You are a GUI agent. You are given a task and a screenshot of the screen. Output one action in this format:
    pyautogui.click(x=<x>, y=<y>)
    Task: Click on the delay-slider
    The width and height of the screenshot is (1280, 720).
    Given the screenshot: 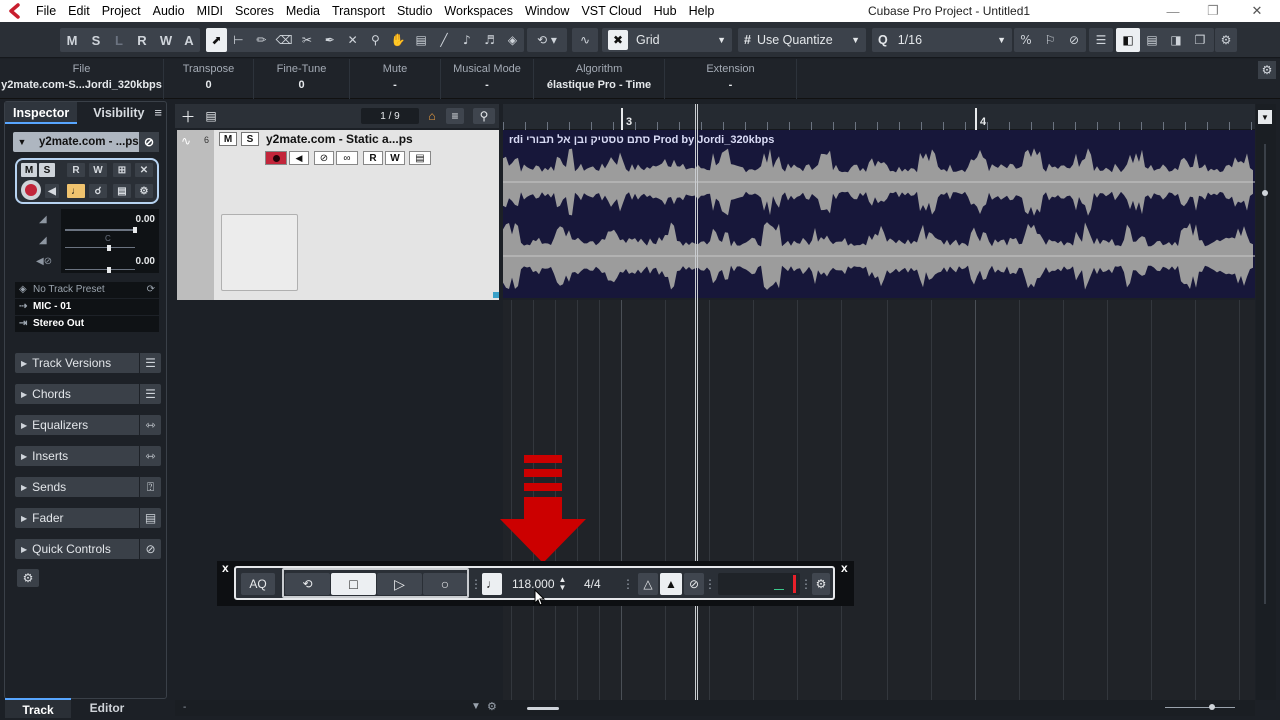 What is the action you would take?
    pyautogui.click(x=100, y=270)
    